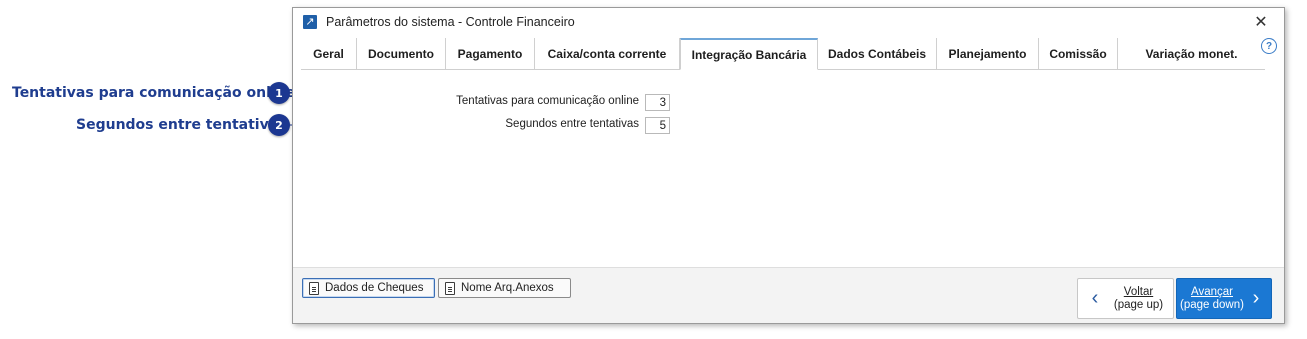 This screenshot has width=1307, height=339. I want to click on tab-planejamento: Planejamento, so click(988, 53).